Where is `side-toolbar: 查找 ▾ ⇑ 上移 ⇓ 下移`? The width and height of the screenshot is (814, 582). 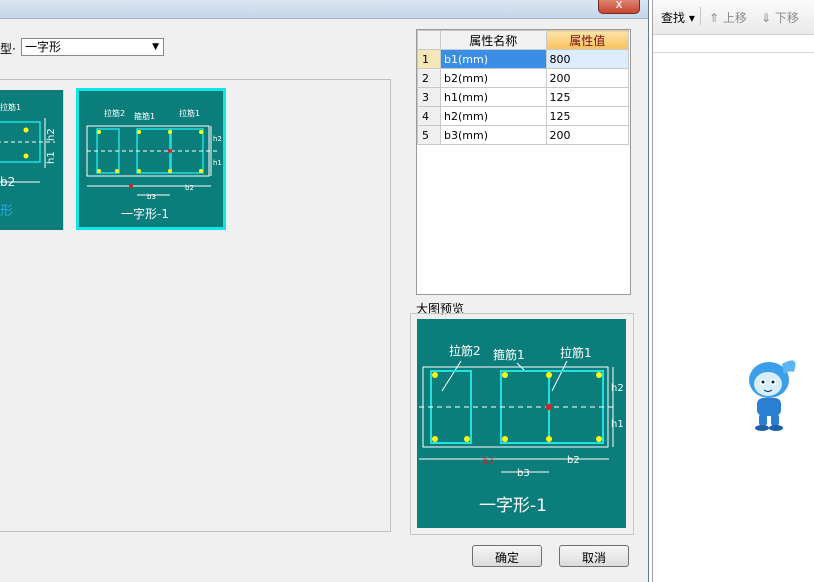
side-toolbar: 查找 ▾ ⇑ 上移 ⇓ 下移 is located at coordinates (733, 17).